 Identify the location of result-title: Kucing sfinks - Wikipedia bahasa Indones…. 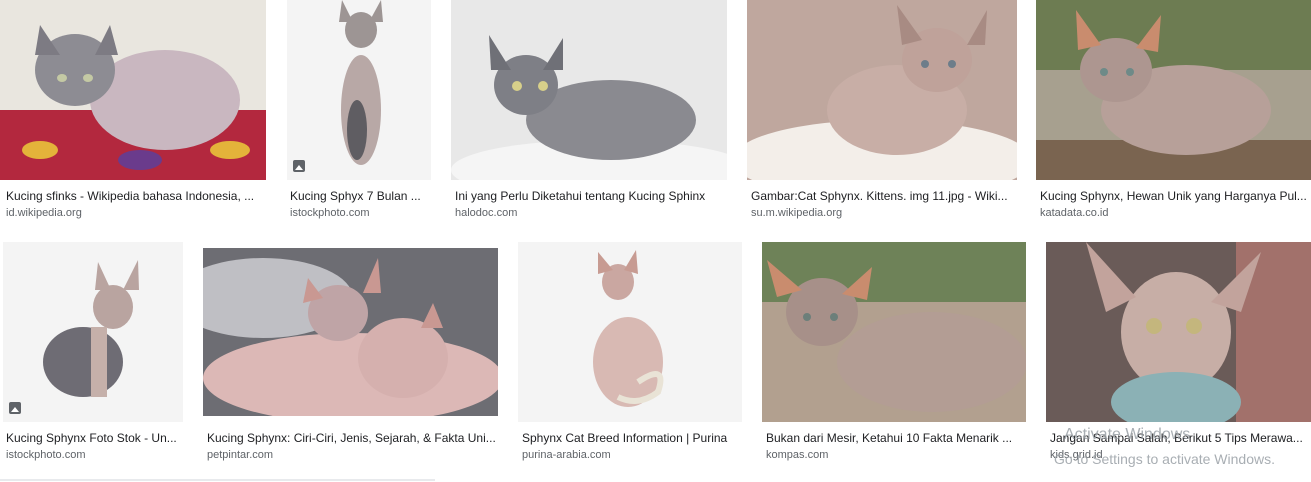
(135, 196).